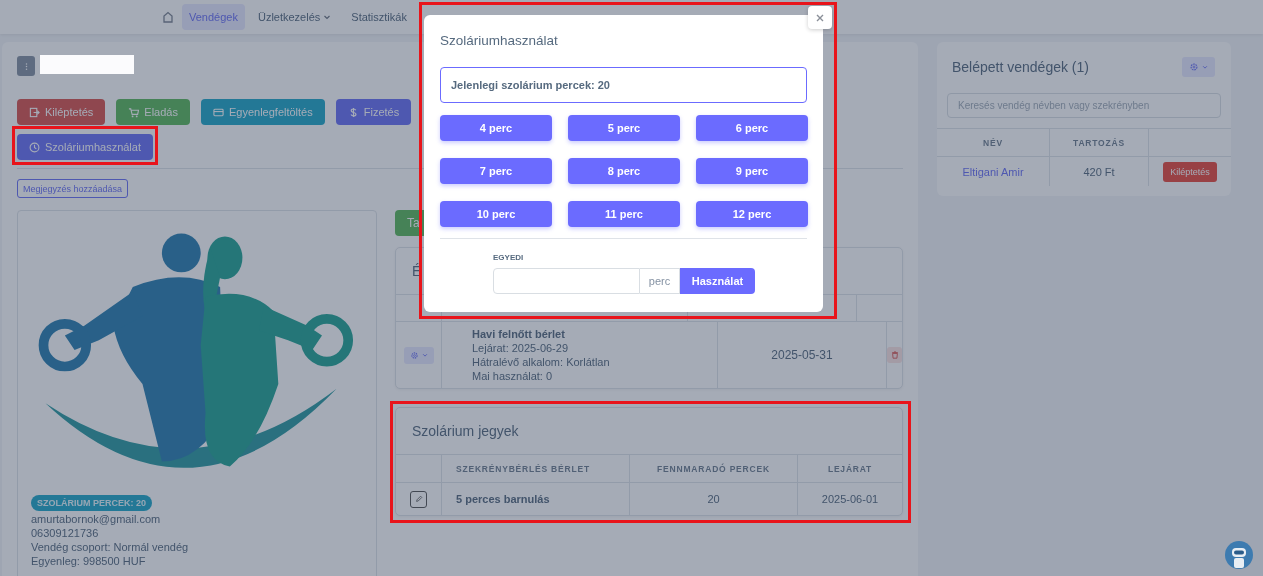  I want to click on credit-card-icon, so click(218, 112).